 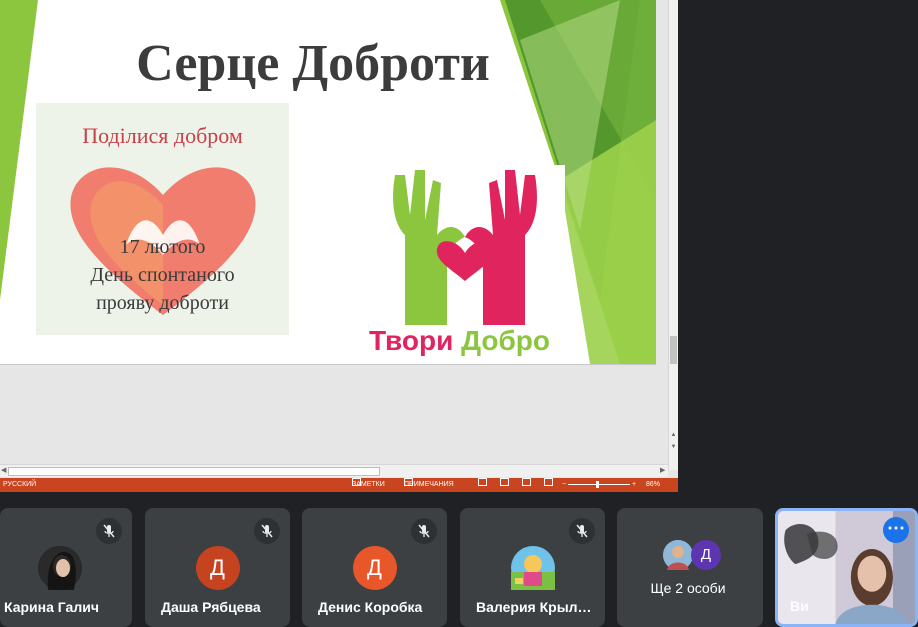 I want to click on participant-name: Даша Рябцева, so click(x=211, y=607).